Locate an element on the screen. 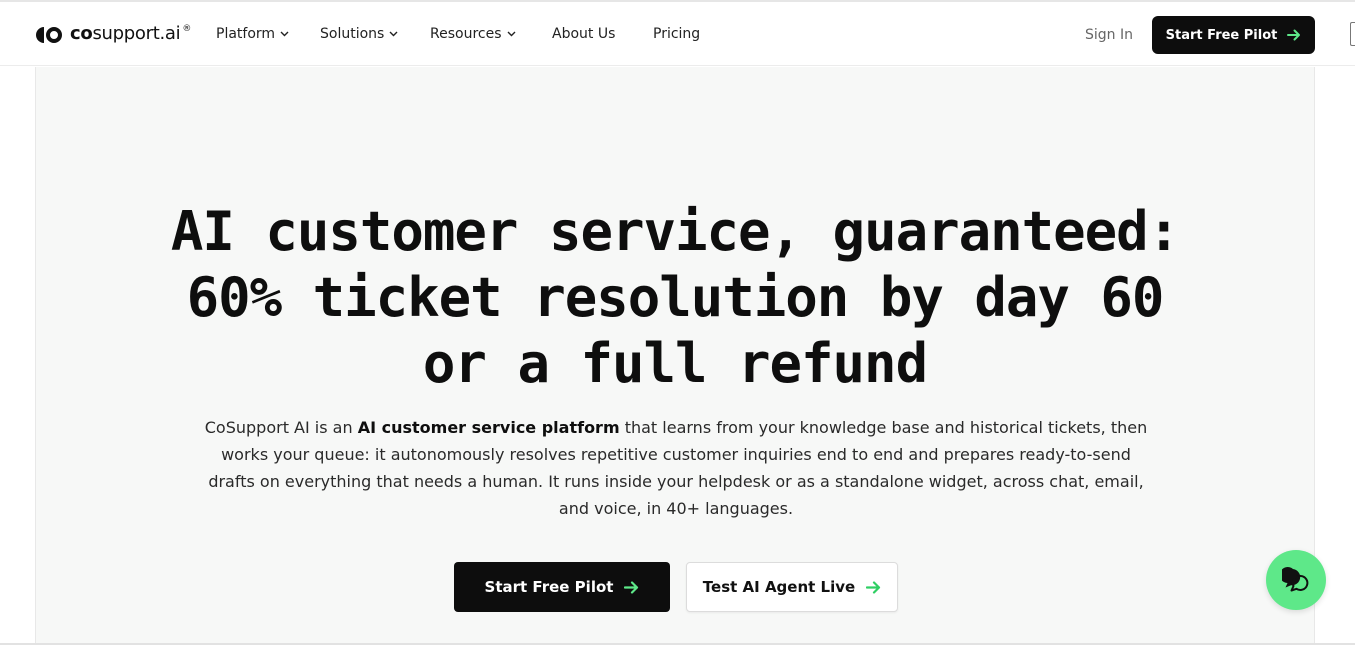 Image resolution: width=1355 pixels, height=645 pixels. hero-title-line: 60% ticket resolution by day 60 is located at coordinates (675, 297).